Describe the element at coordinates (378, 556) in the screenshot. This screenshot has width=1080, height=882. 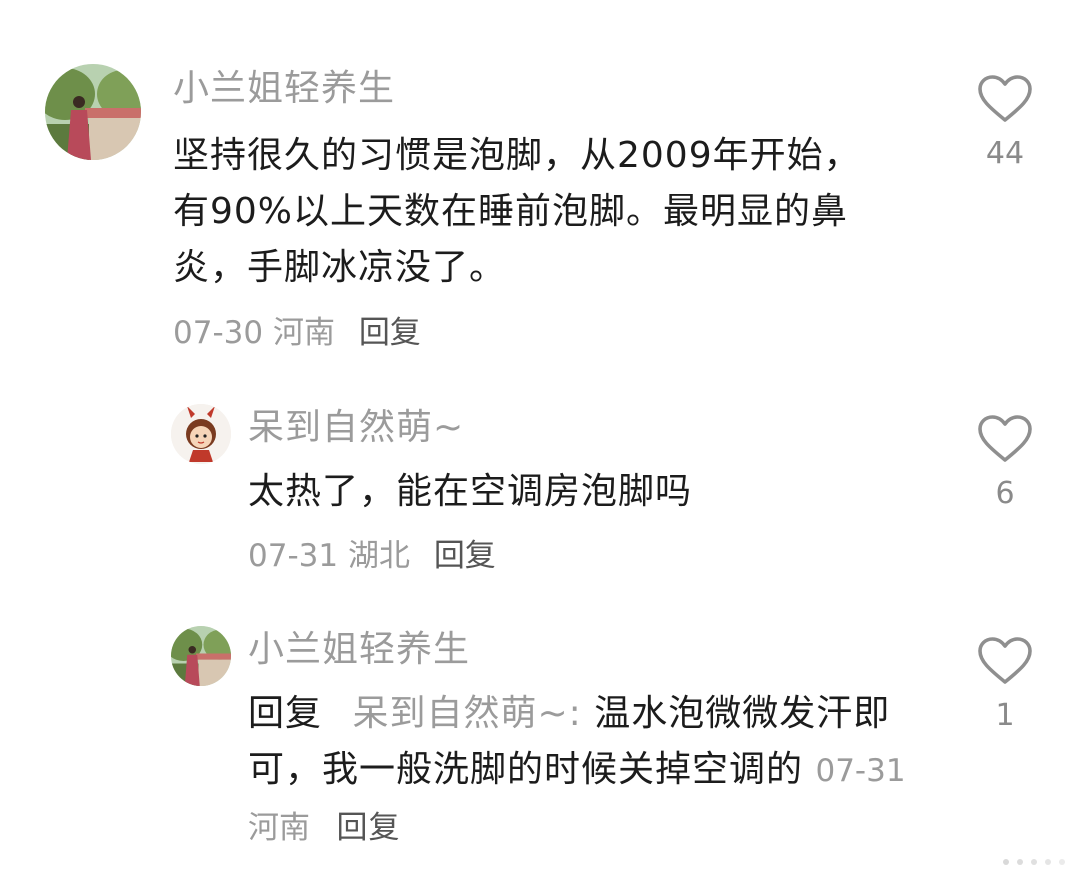
I see `comment-location: 湖北` at that location.